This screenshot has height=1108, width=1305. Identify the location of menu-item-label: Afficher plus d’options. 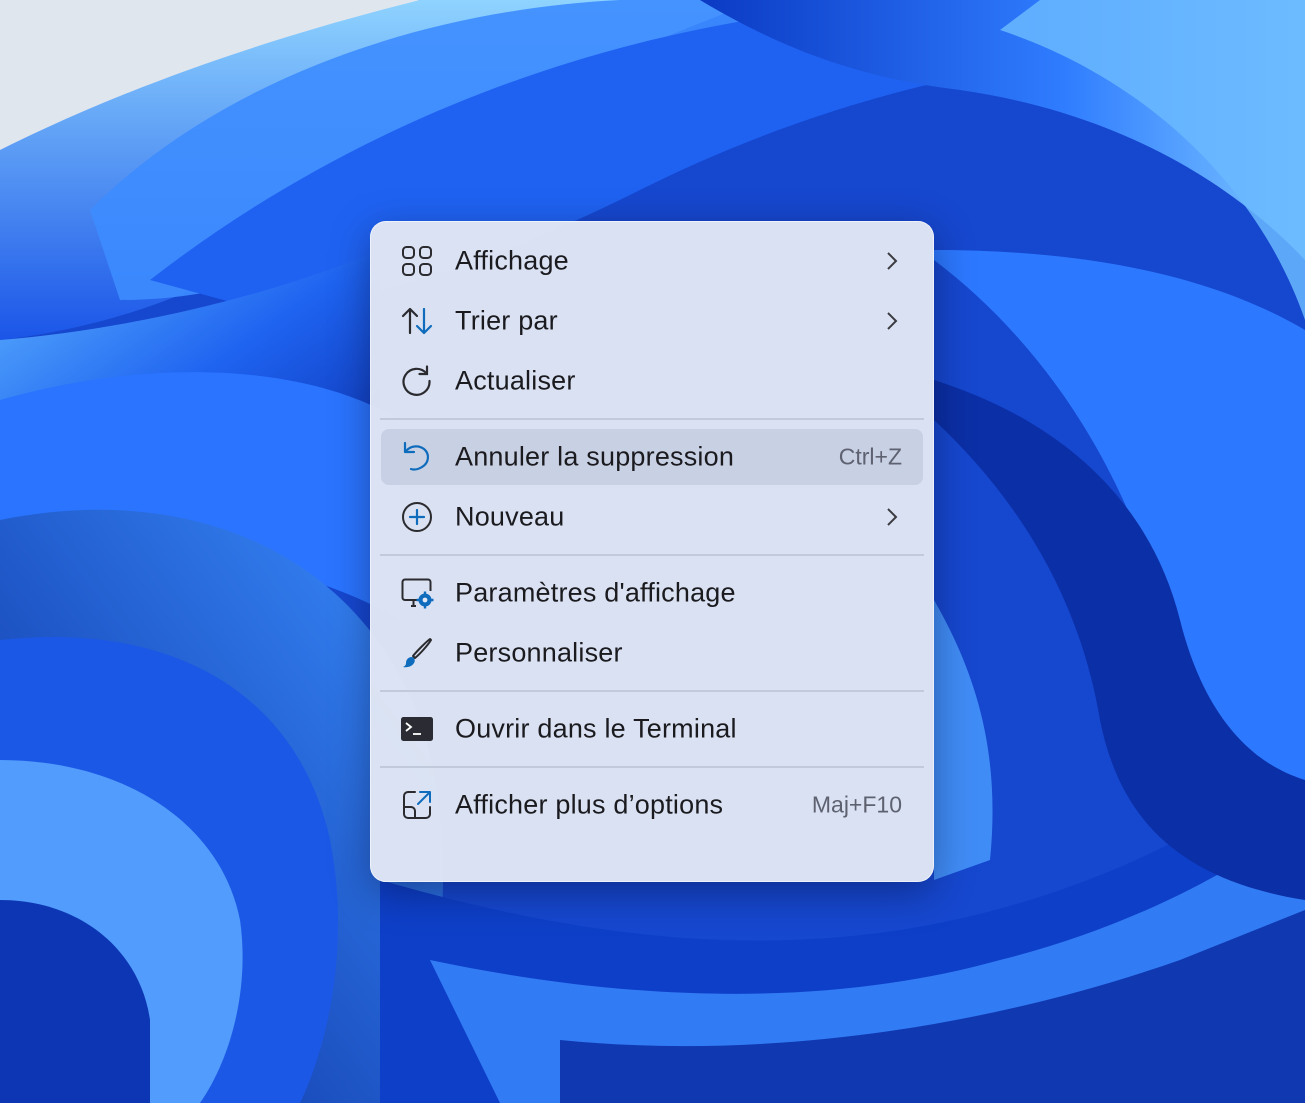
(589, 804).